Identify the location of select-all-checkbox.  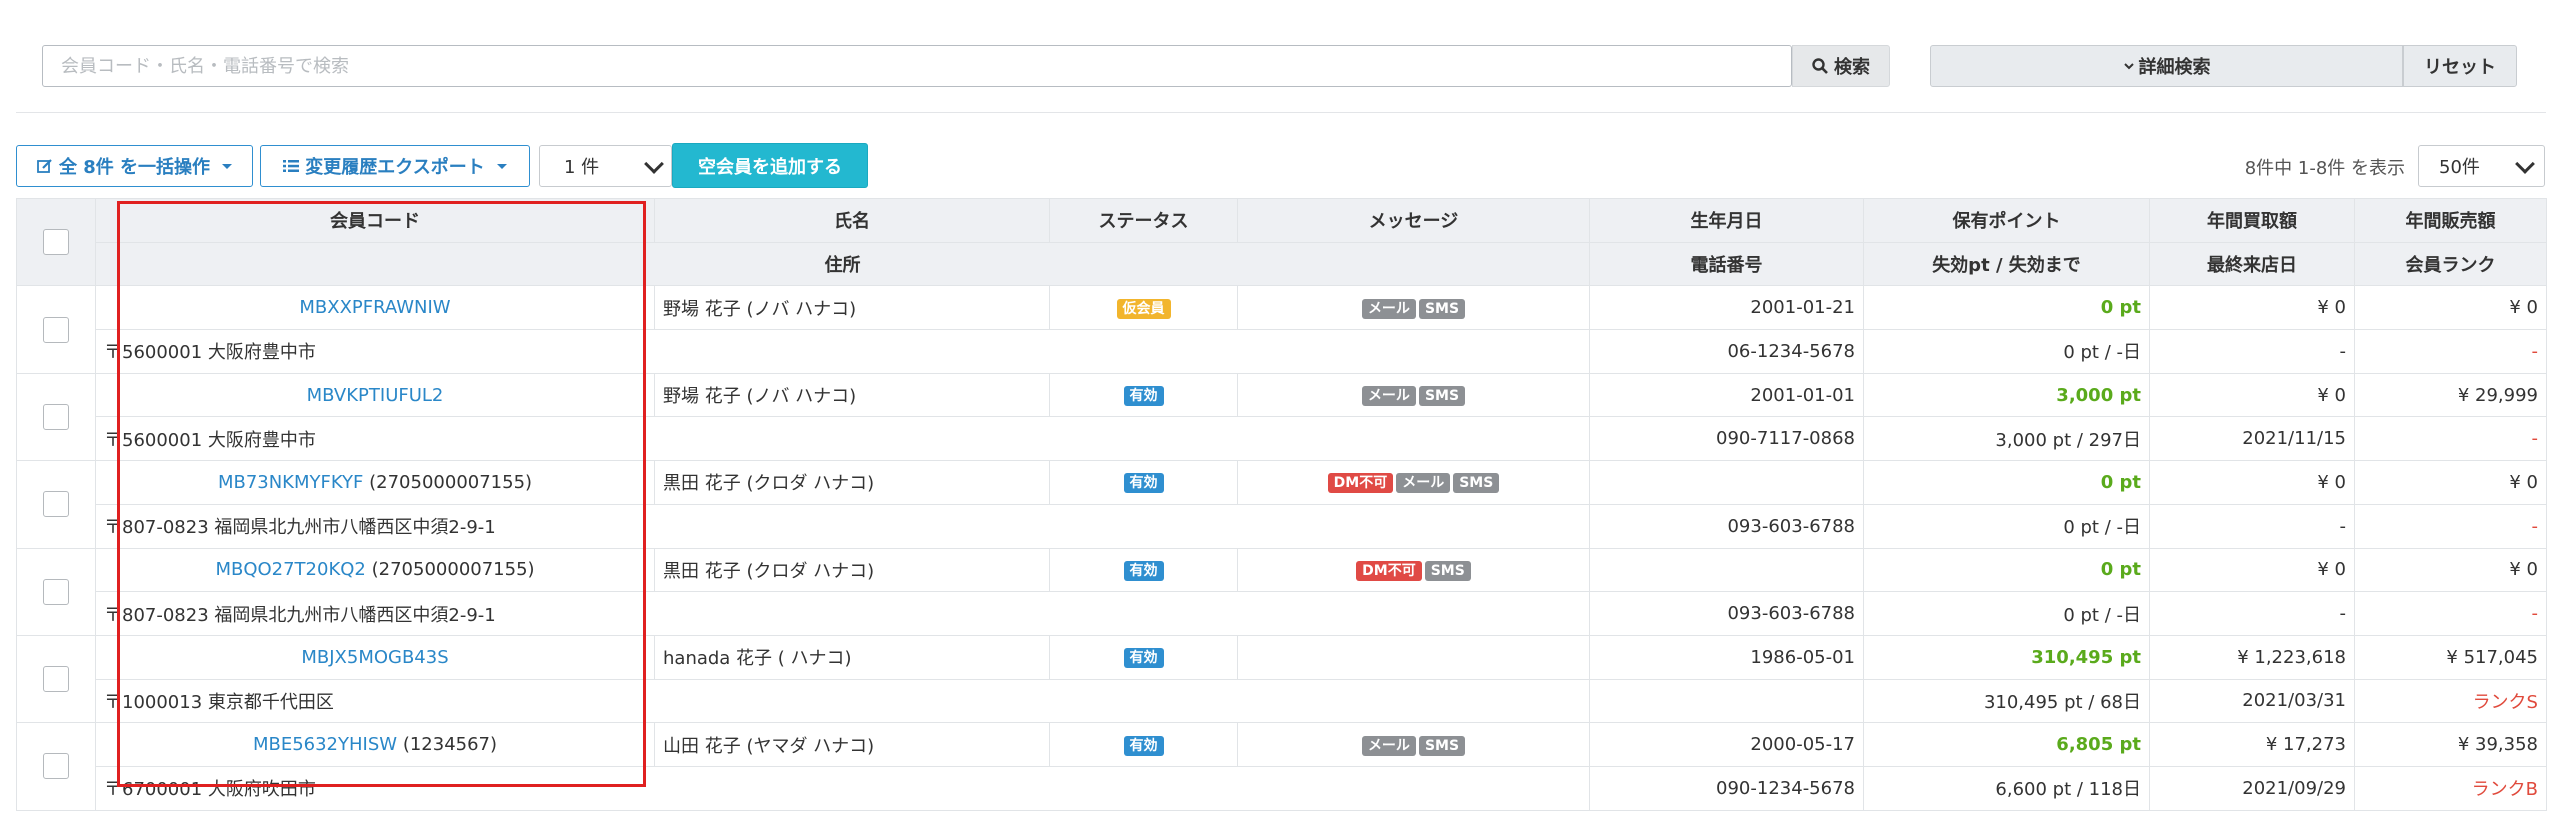
(56, 242).